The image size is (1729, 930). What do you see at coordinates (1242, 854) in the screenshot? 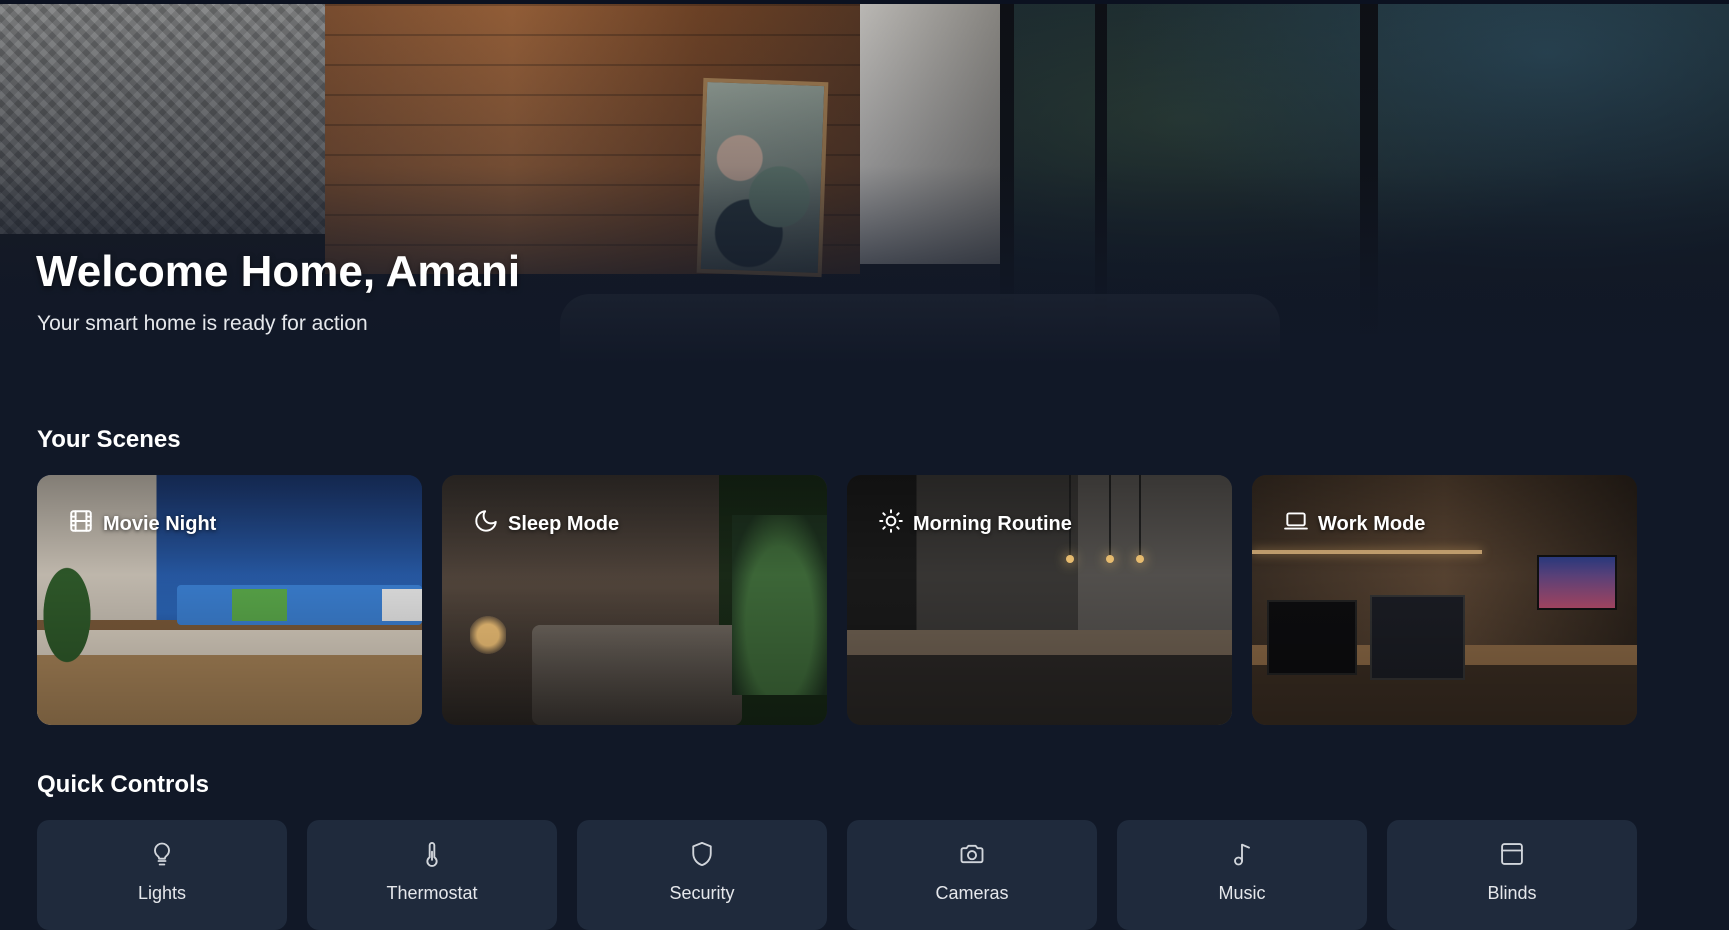
I see `music-note-icon` at bounding box center [1242, 854].